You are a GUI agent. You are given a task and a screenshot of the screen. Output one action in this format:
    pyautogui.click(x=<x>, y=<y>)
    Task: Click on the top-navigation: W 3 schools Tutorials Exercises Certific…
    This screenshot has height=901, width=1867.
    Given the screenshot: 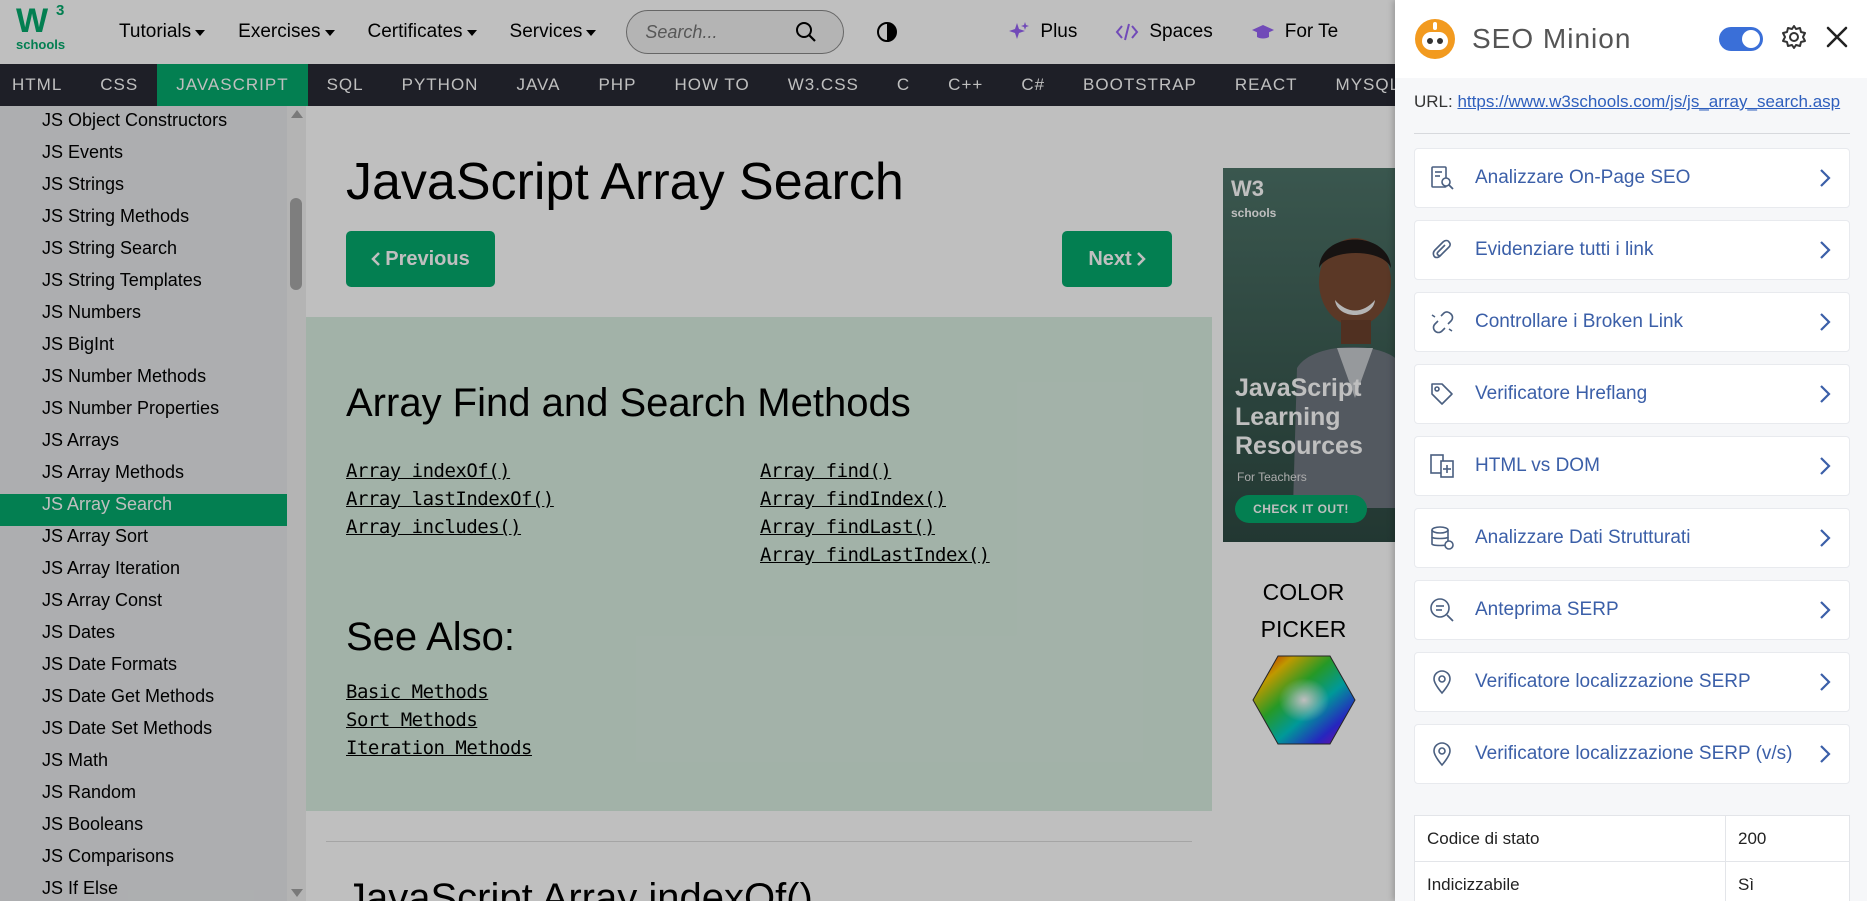 What is the action you would take?
    pyautogui.click(x=697, y=32)
    